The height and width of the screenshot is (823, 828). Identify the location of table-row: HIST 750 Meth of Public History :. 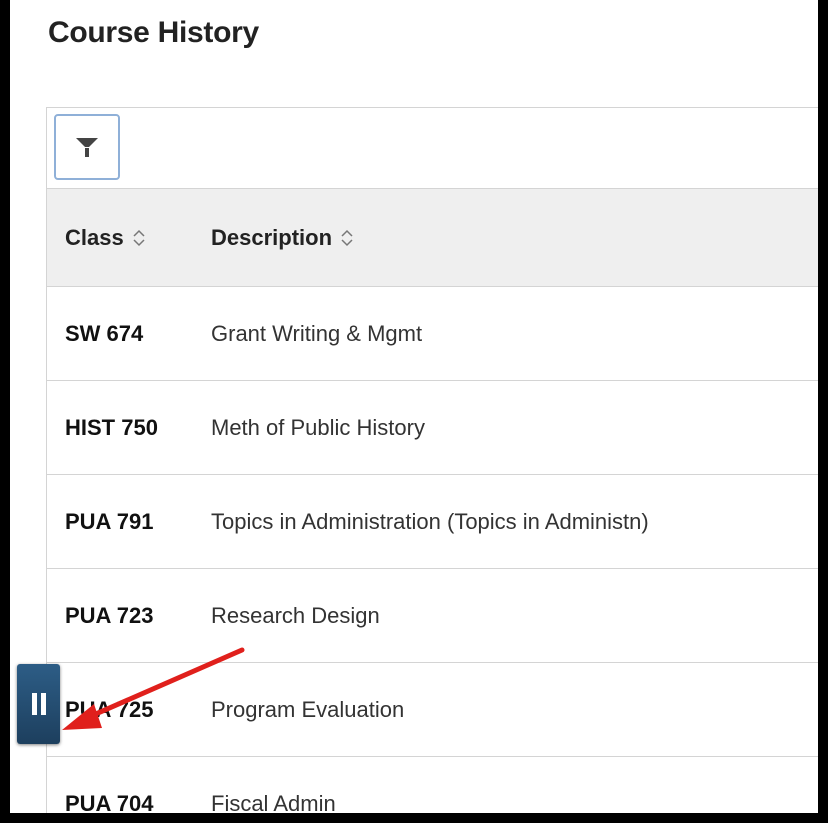
(432, 428).